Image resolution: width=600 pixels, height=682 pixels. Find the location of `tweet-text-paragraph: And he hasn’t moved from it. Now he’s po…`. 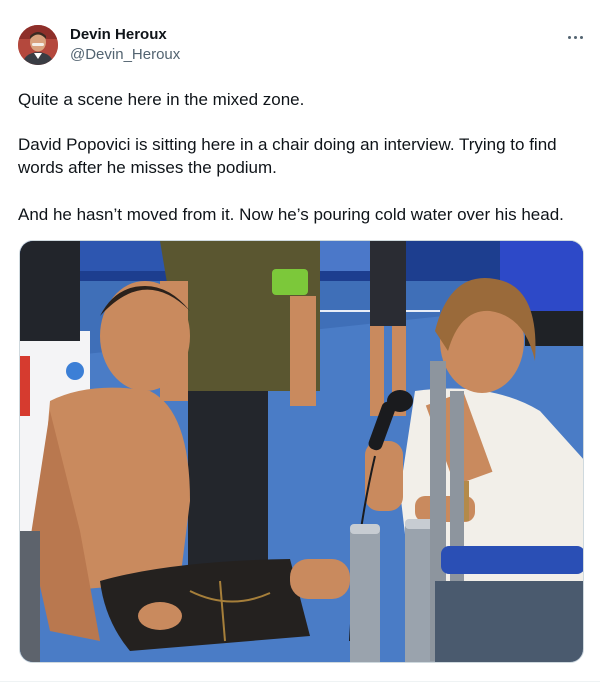

tweet-text-paragraph: And he hasn’t moved from it. Now he’s po… is located at coordinates (291, 214).